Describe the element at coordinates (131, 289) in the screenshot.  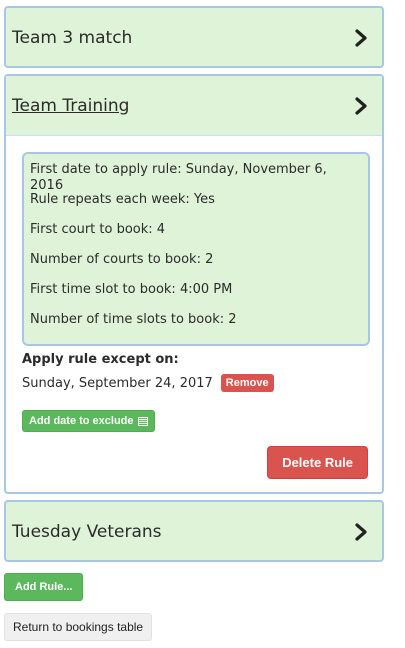
I see `rule-first-slot: First time slot to book: 4:00 PM` at that location.